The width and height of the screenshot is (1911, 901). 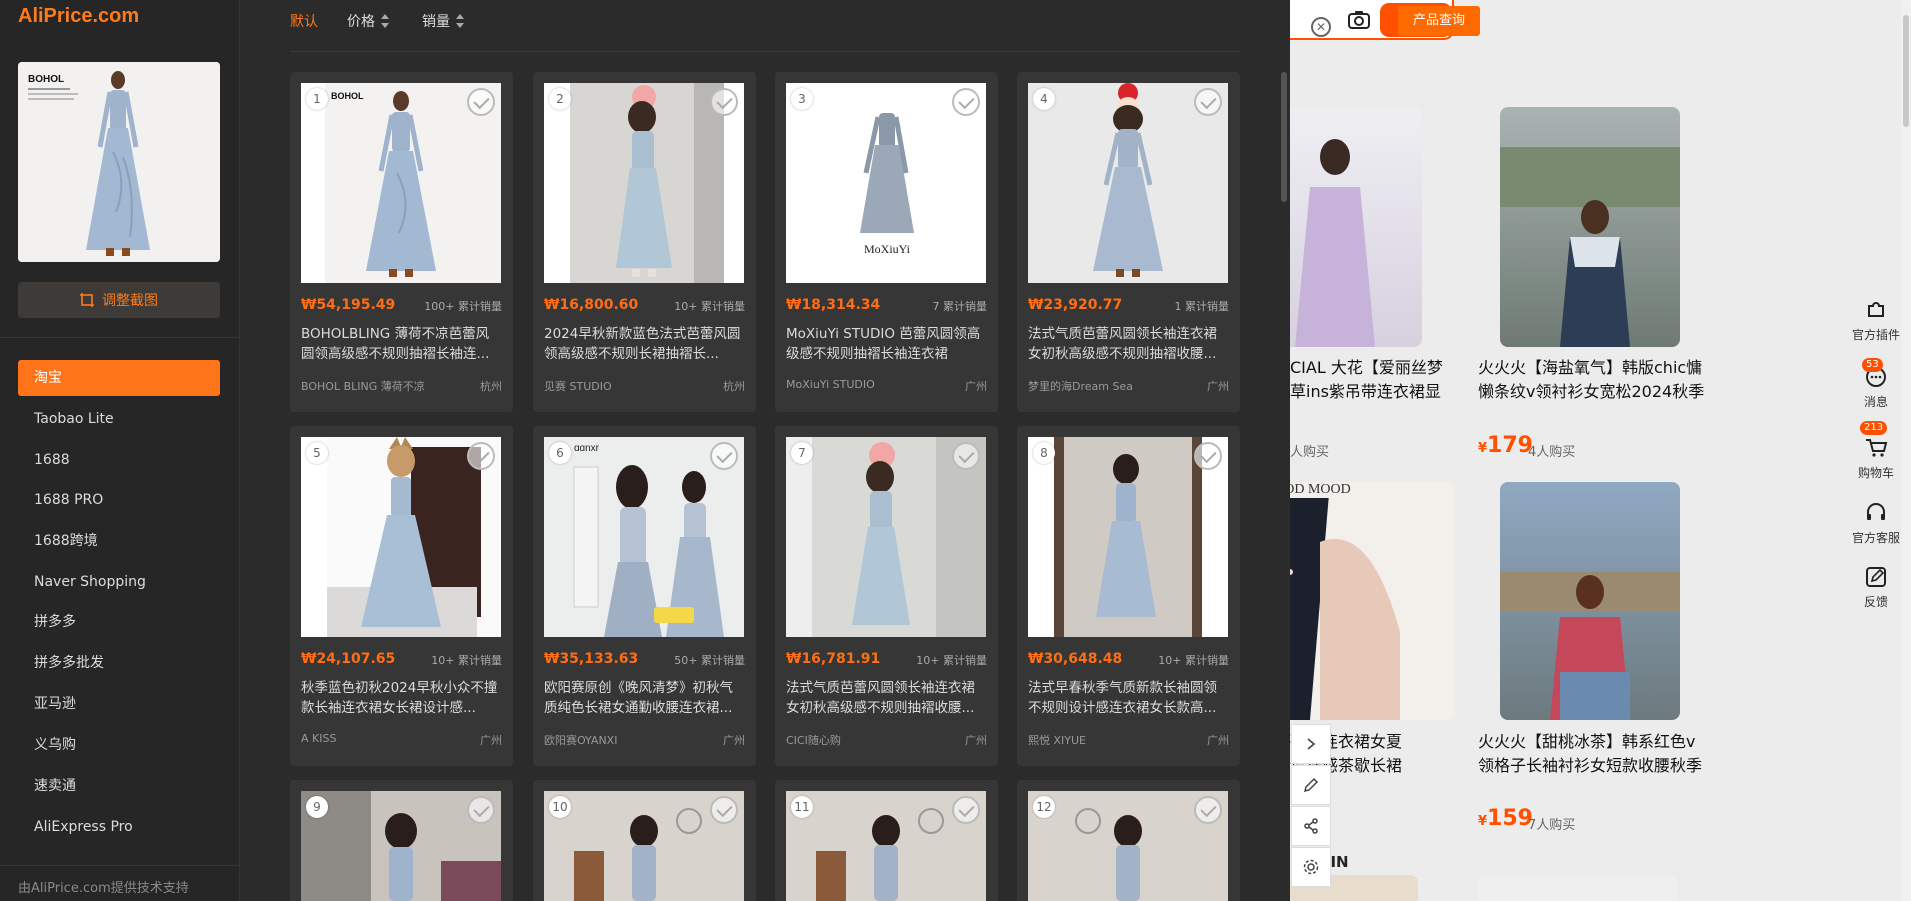 What do you see at coordinates (1439, 21) in the screenshot?
I see `product-query-button: 产品查询` at bounding box center [1439, 21].